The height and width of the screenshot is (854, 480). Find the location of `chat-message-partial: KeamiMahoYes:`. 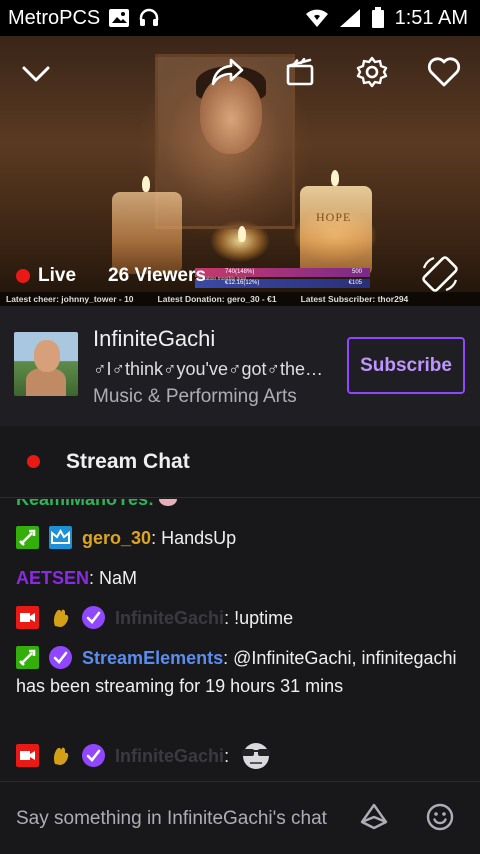

chat-message-partial: KeamiMahoYes: is located at coordinates (97, 504).